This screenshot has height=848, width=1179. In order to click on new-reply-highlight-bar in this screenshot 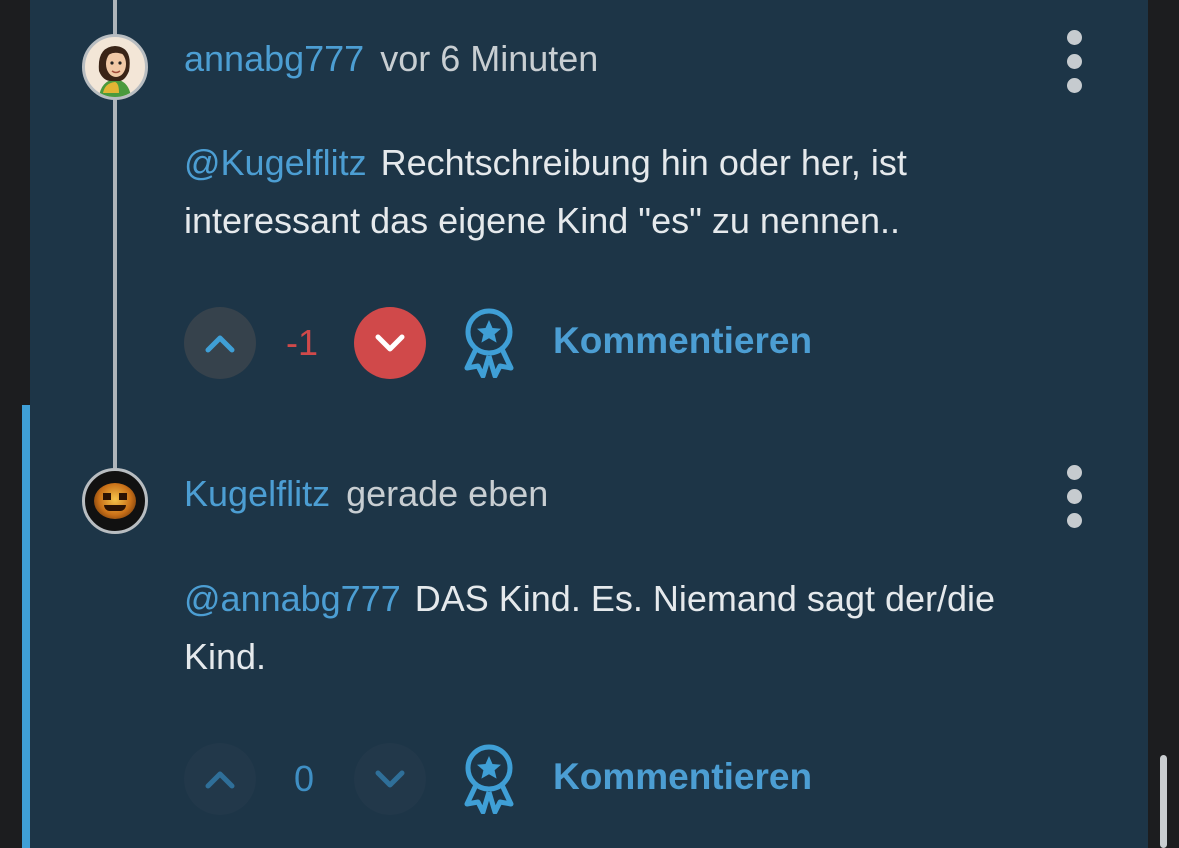, I will do `click(26, 626)`.